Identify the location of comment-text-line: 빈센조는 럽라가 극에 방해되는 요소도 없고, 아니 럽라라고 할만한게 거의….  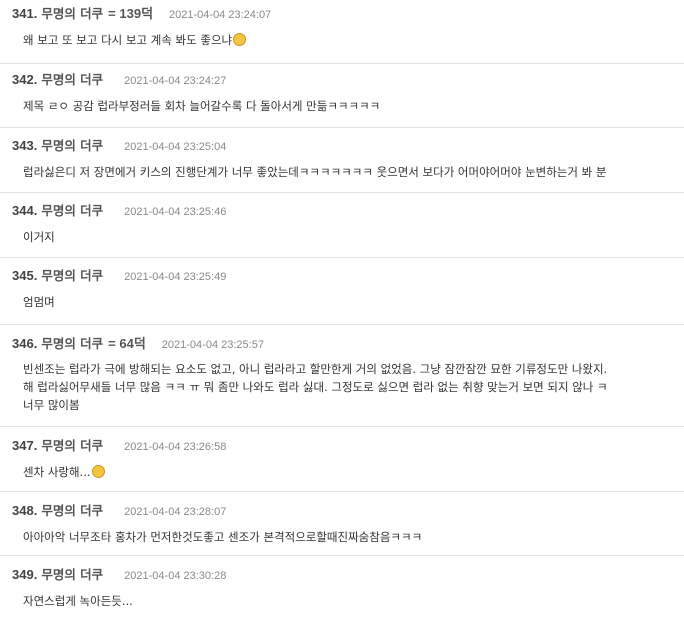
(315, 369).